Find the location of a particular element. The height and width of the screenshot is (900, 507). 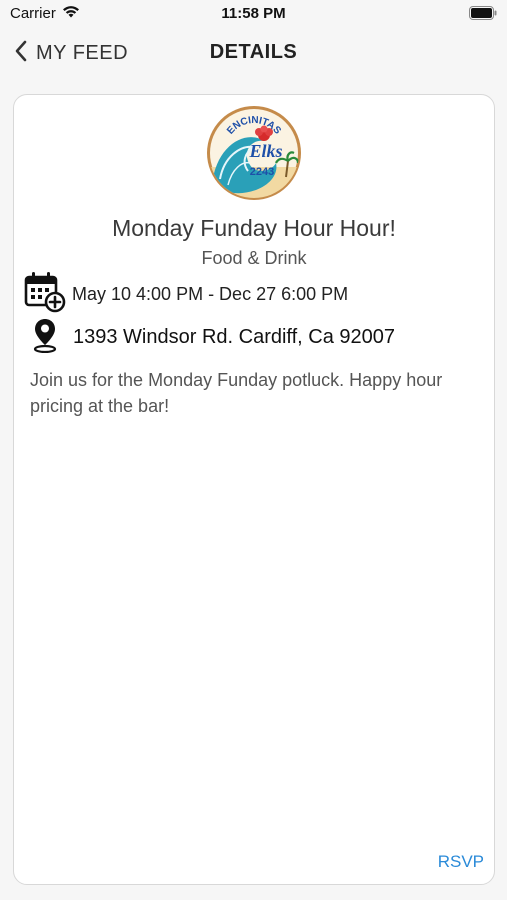

event-location: 1393 Windsor Rd. Cardiff, Ca 92007 is located at coordinates (234, 337).